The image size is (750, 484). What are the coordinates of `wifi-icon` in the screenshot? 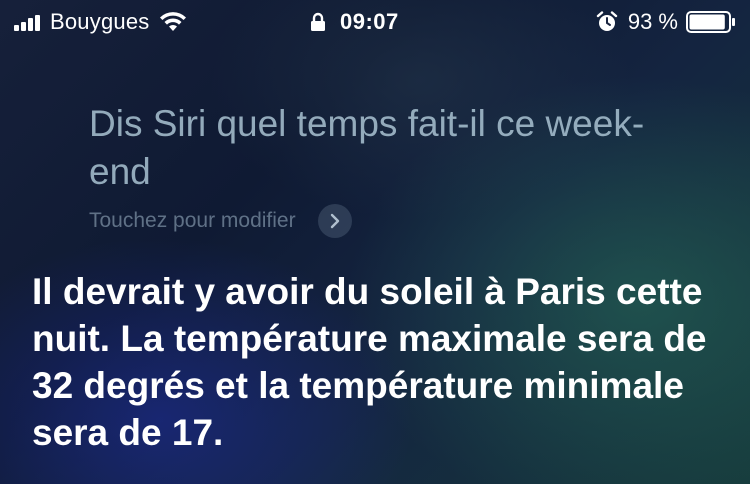 It's located at (173, 21).